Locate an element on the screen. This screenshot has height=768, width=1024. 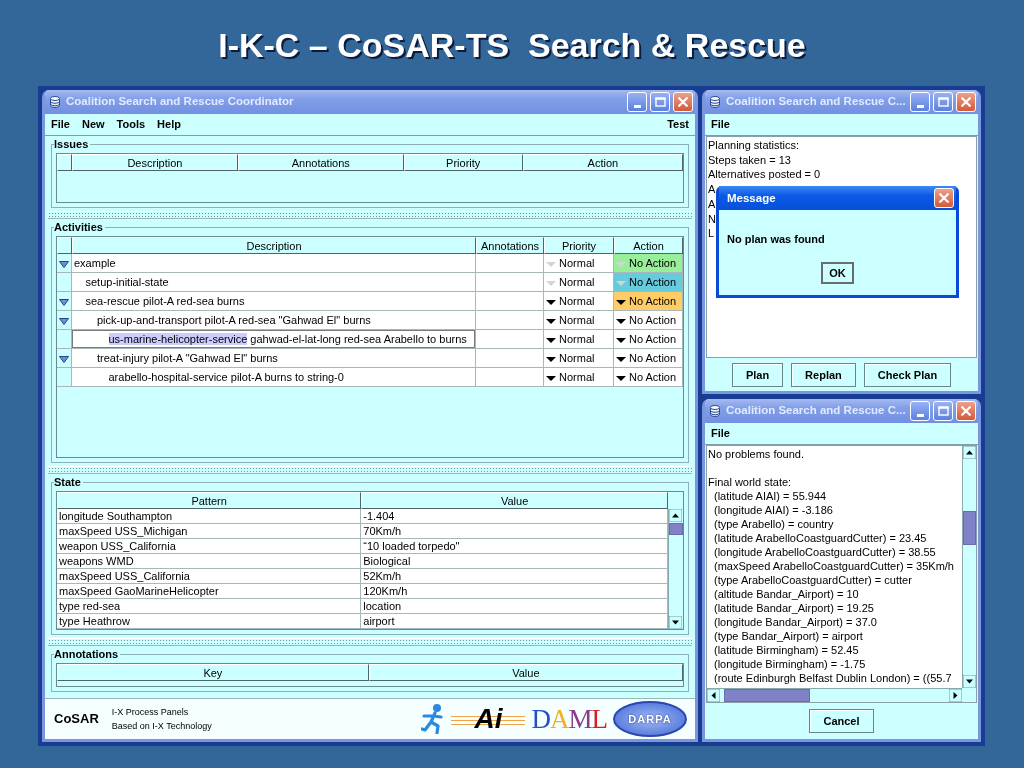
text-line: (maxSpeed ArabelloCoastguardCutter) = 35Km/h is located at coordinates (833, 566).